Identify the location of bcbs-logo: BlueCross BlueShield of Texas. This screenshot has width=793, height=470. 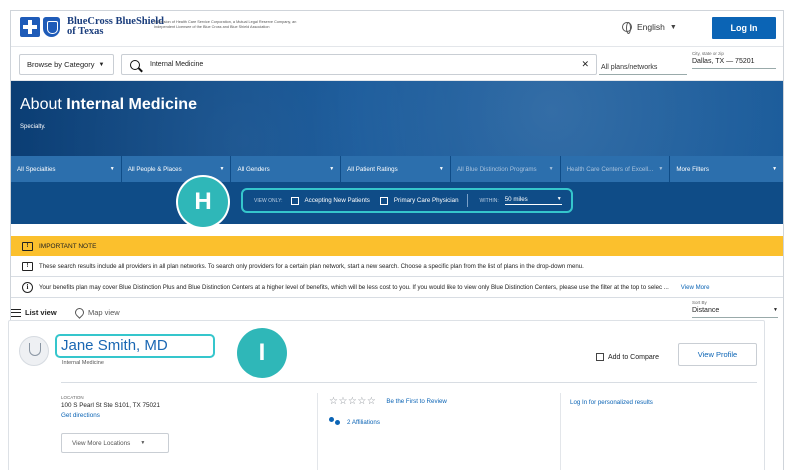
(92, 26).